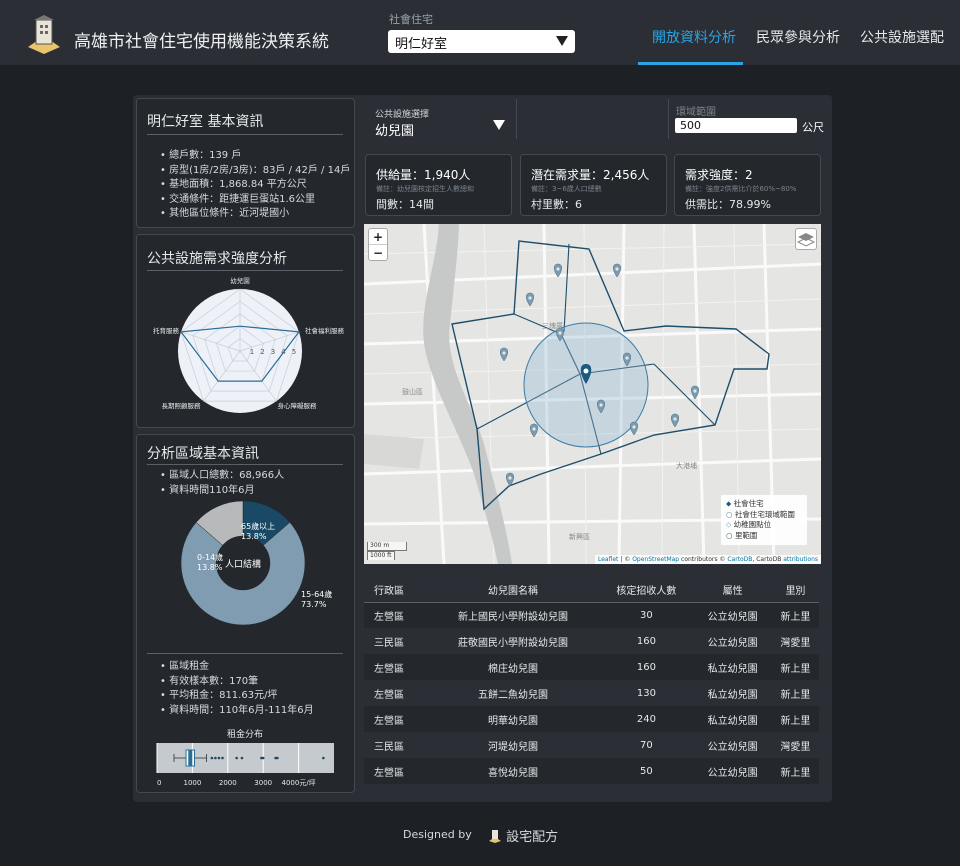 This screenshot has height=866, width=960. Describe the element at coordinates (646, 615) in the screenshot. I see `table-cell: 30` at that location.